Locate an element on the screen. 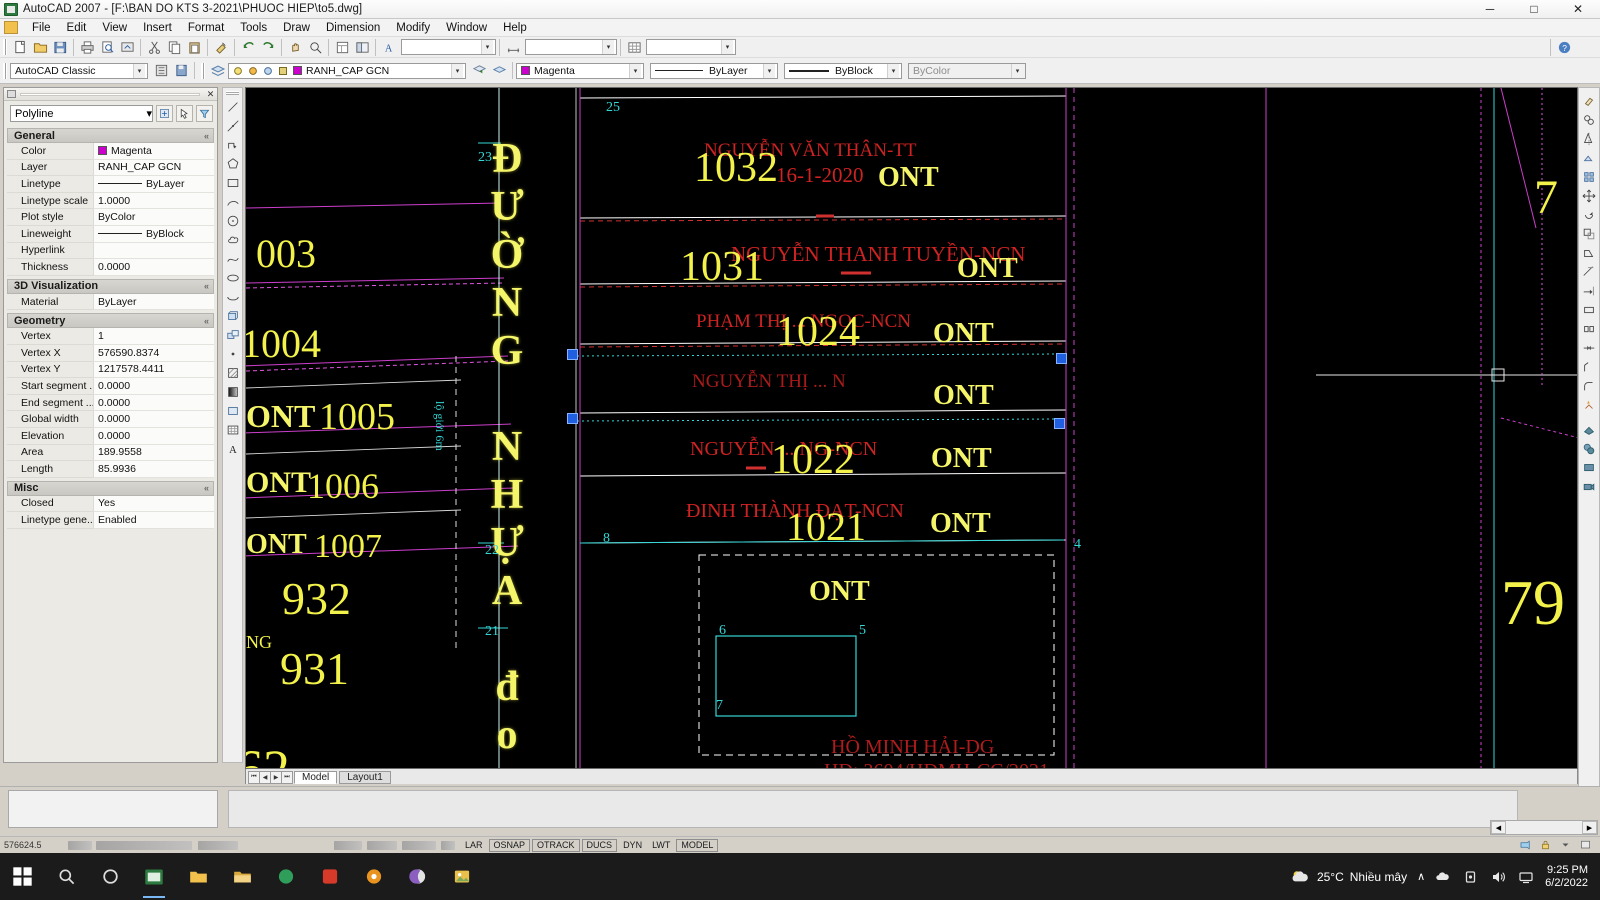  prop-row-vertex: Vertex 1 is located at coordinates (110, 336).